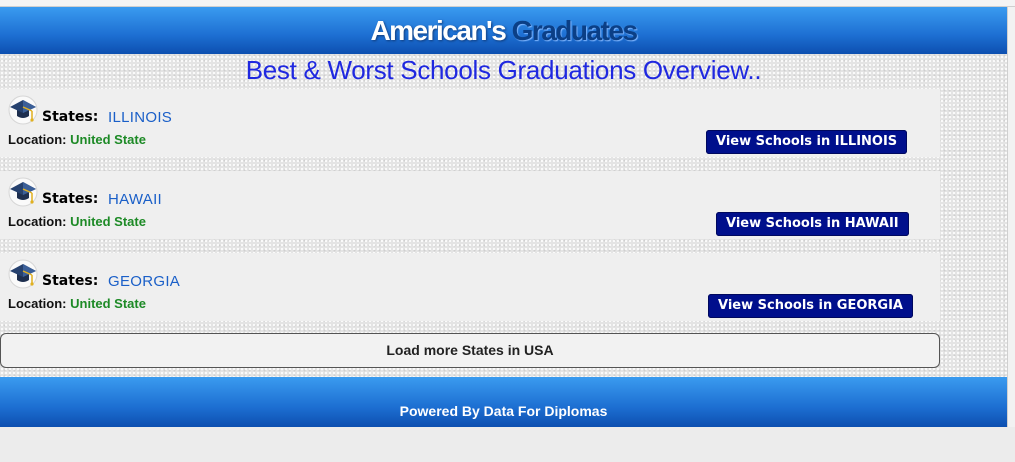  Describe the element at coordinates (807, 142) in the screenshot. I see `view-schools-illinois-button: View Schools in ILLINOIS` at that location.